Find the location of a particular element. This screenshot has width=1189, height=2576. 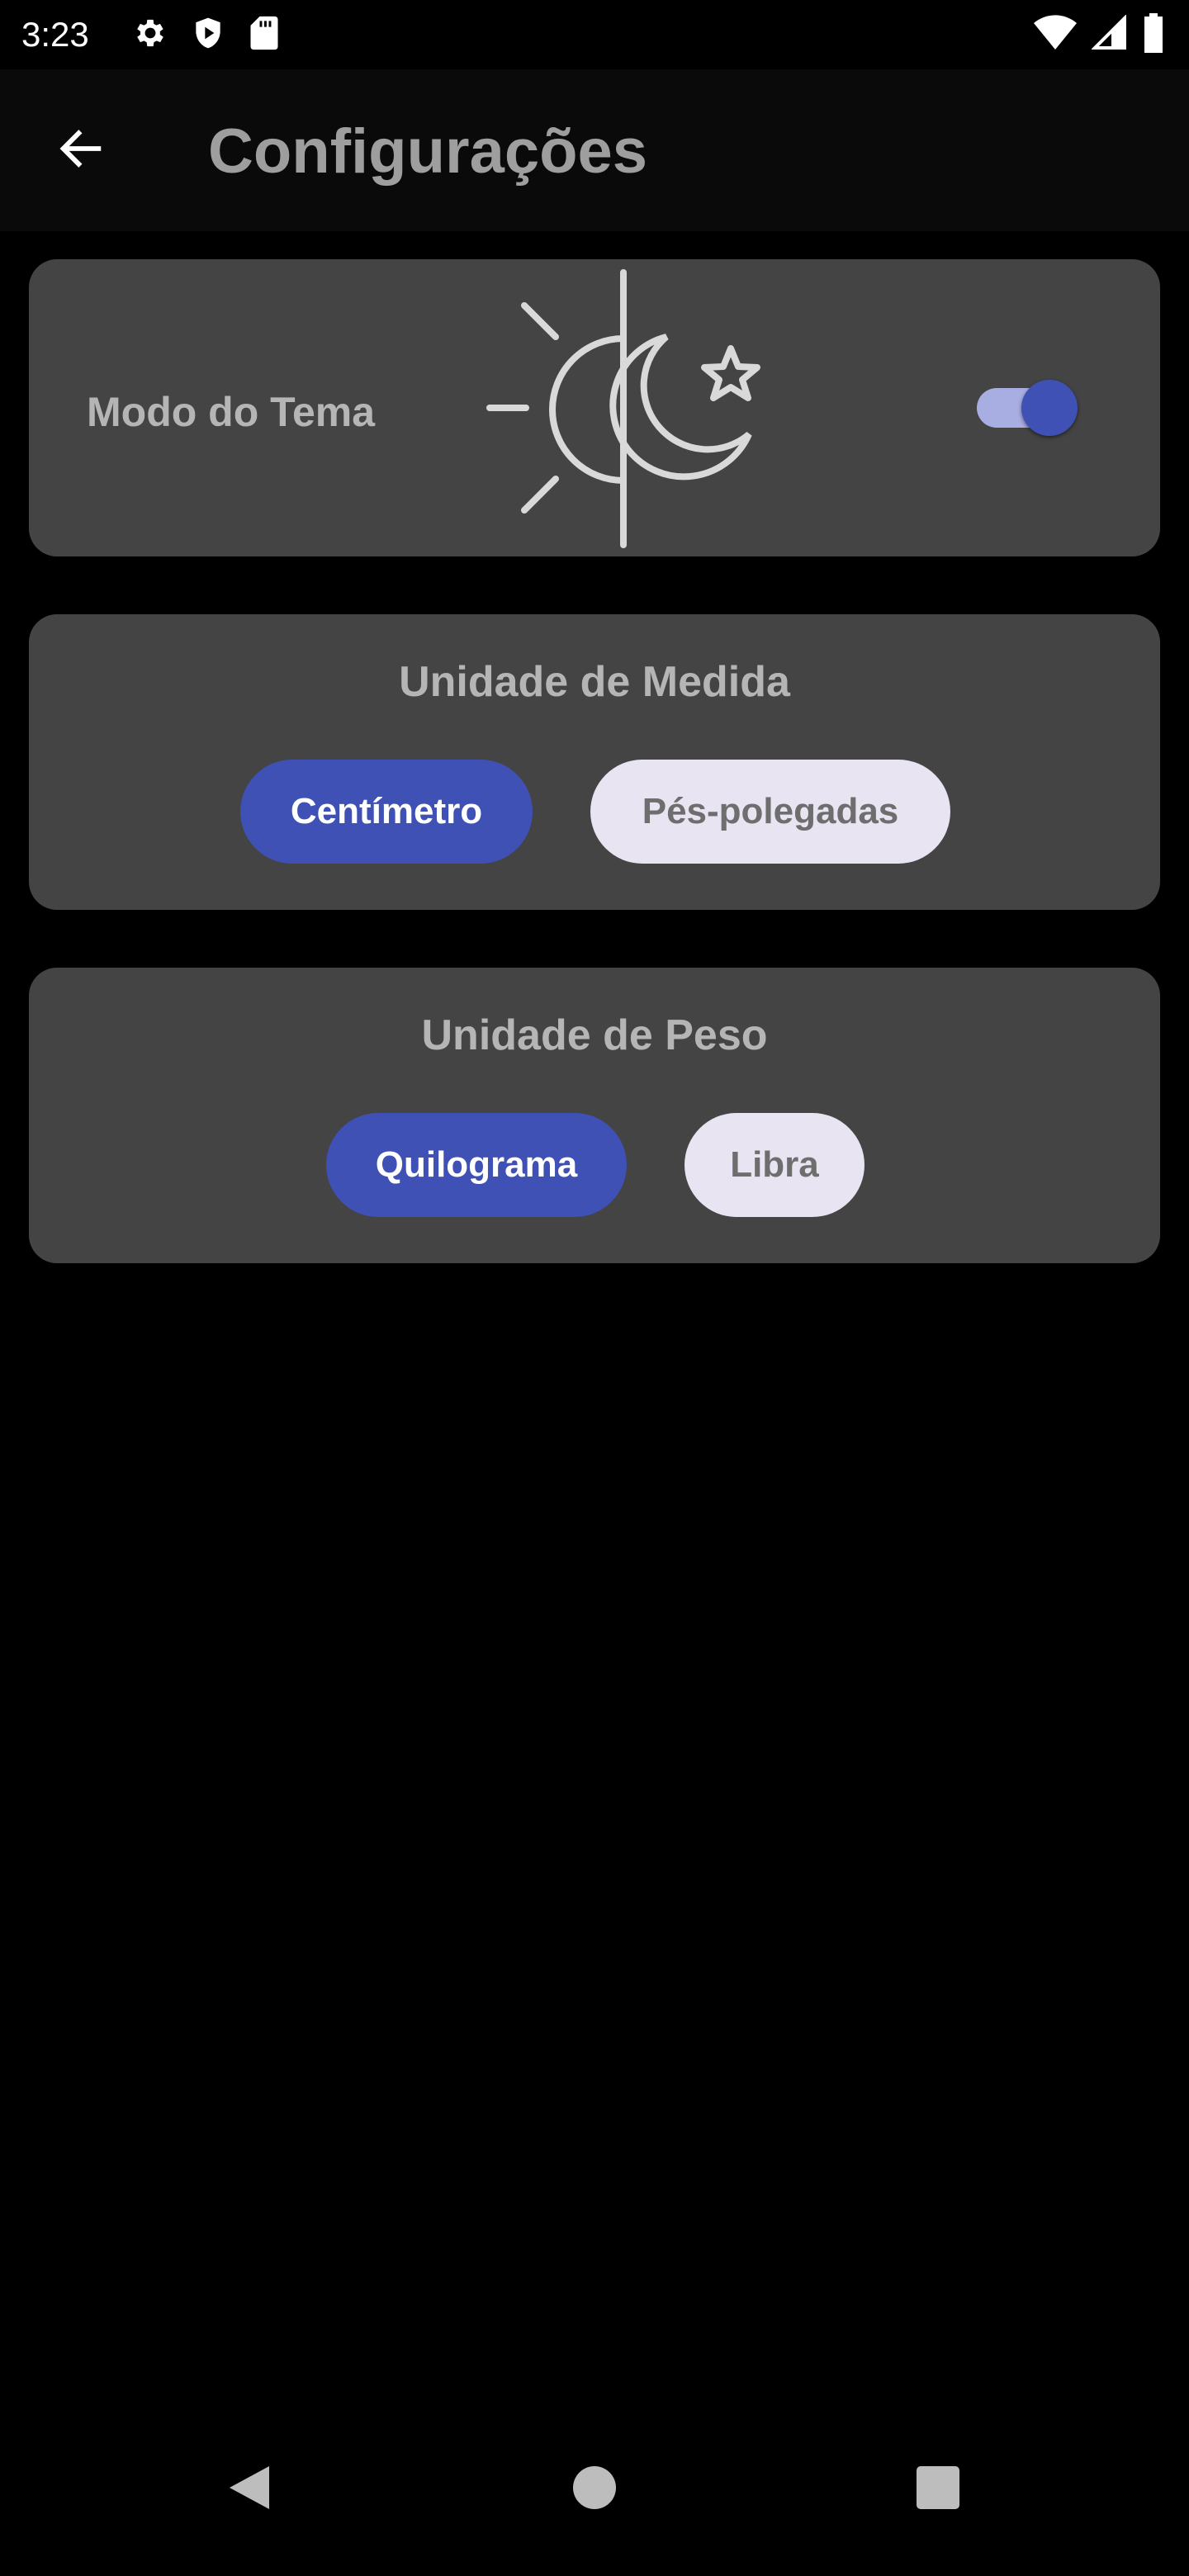

measure-unit-title: Unidade de Medida is located at coordinates (594, 682).